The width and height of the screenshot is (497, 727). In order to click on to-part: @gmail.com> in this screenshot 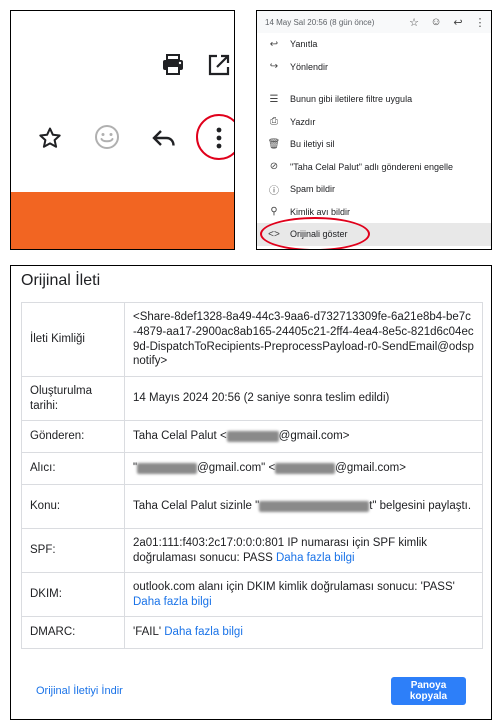, I will do `click(370, 468)`.